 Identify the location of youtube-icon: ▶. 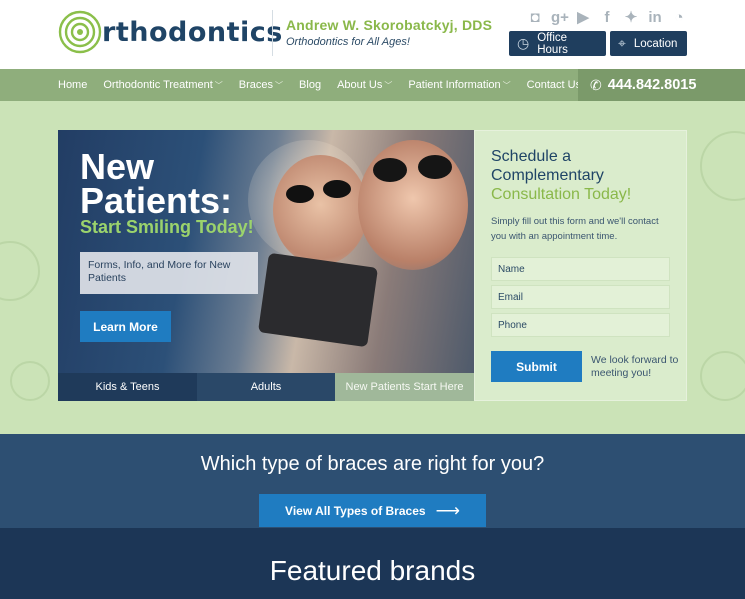
(583, 18).